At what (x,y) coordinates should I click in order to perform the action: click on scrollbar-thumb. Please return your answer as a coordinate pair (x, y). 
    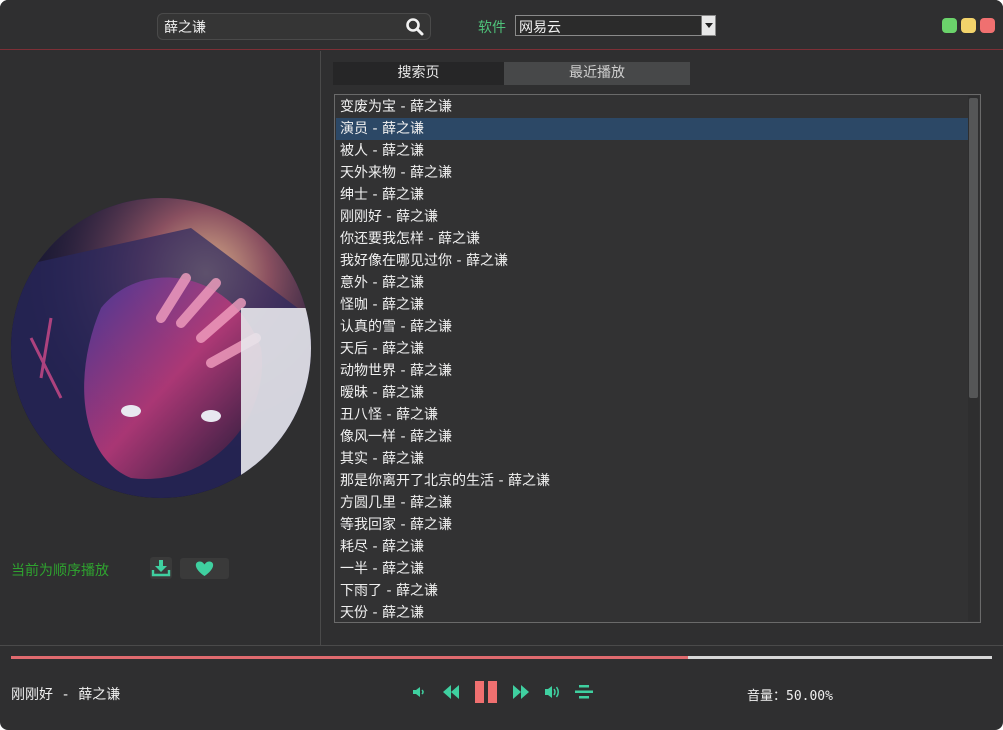
    Looking at the image, I should click on (973, 248).